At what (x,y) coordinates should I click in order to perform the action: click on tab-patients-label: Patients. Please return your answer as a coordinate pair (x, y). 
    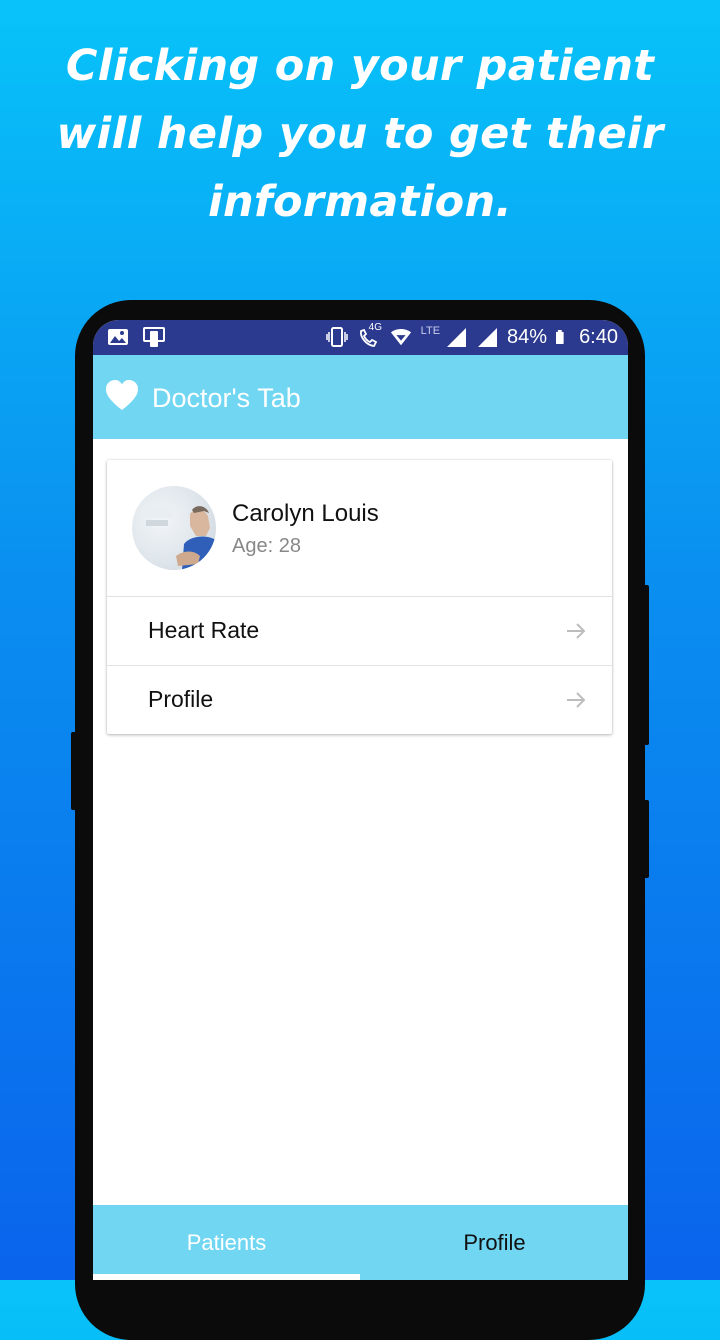
    Looking at the image, I should click on (226, 1242).